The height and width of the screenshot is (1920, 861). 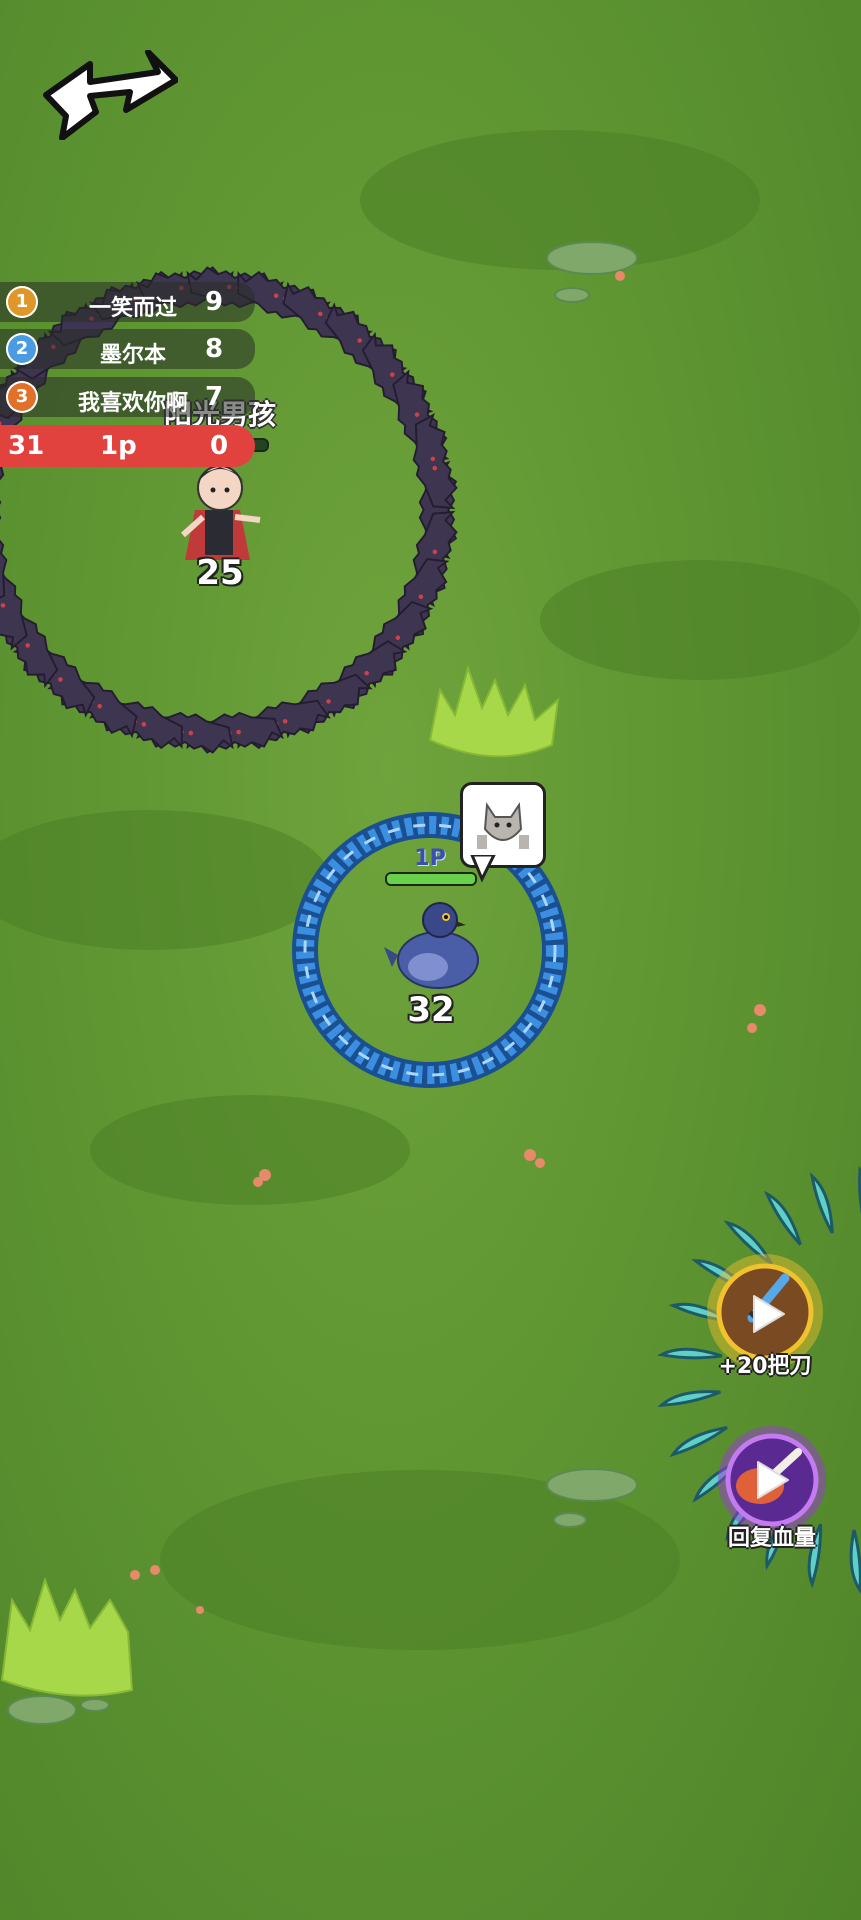 I want to click on gold-medal-icon: 1, so click(x=22, y=302).